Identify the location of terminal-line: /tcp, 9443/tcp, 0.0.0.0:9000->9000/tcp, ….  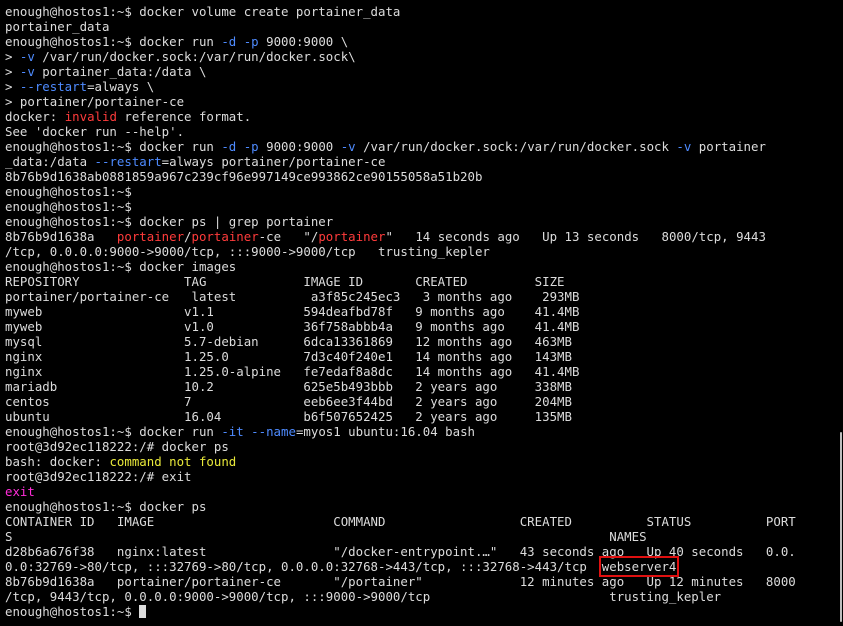
(400, 596).